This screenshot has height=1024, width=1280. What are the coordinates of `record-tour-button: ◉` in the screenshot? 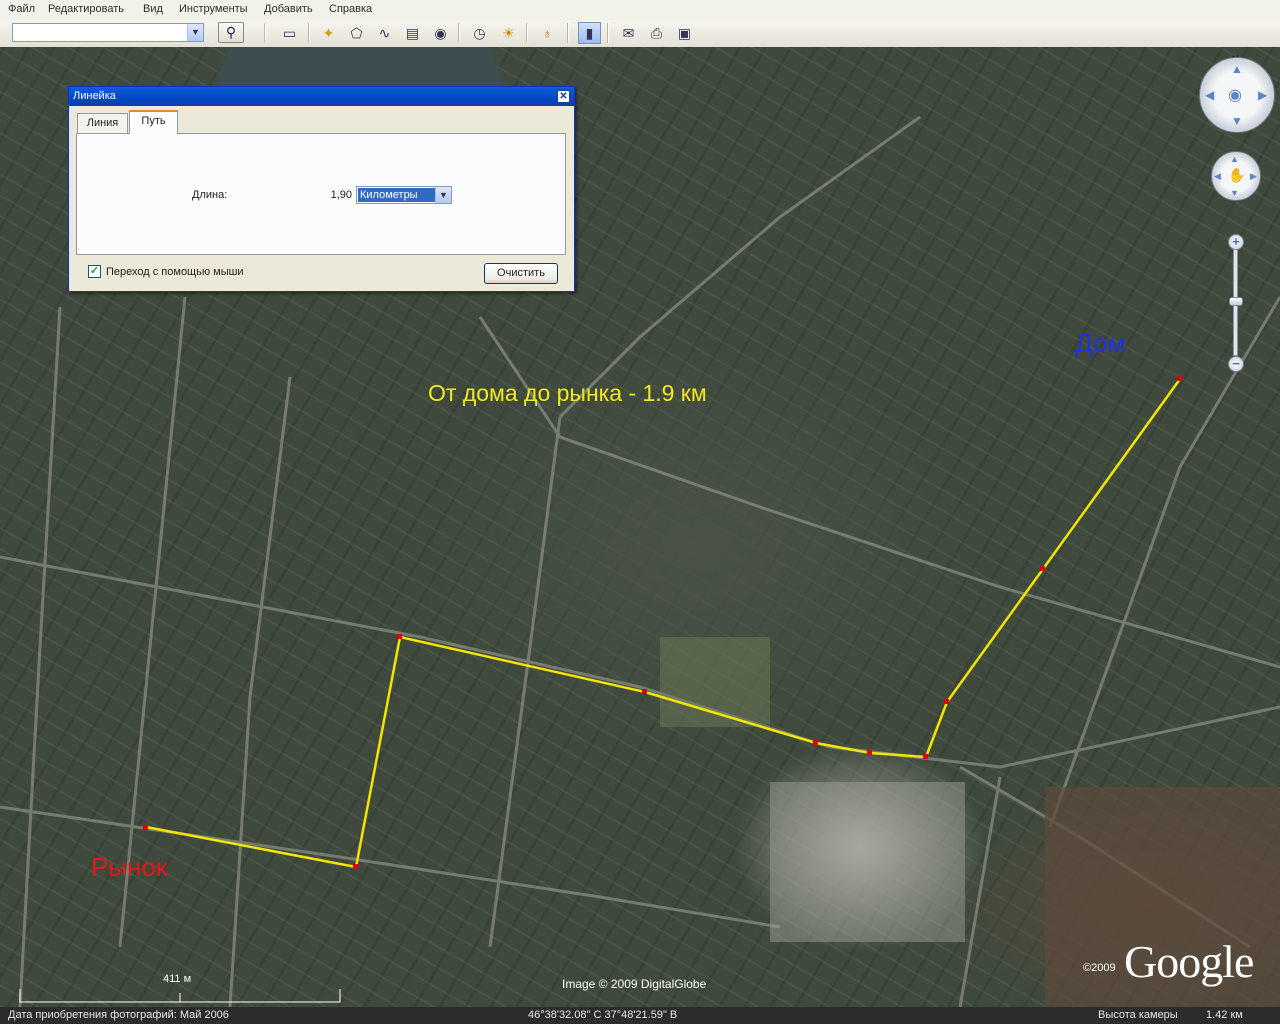 It's located at (440, 33).